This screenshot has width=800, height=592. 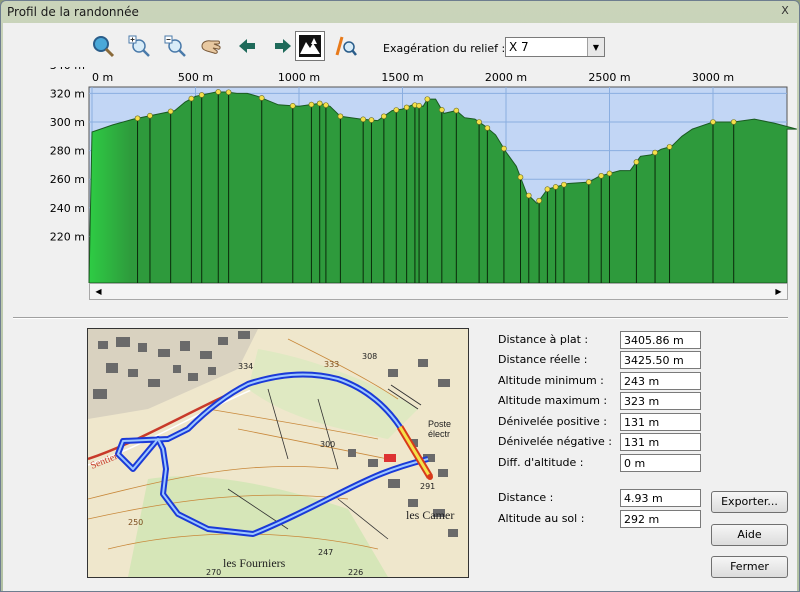 I want to click on stat-label-max-altitude: Altitude maximum :, so click(x=553, y=400).